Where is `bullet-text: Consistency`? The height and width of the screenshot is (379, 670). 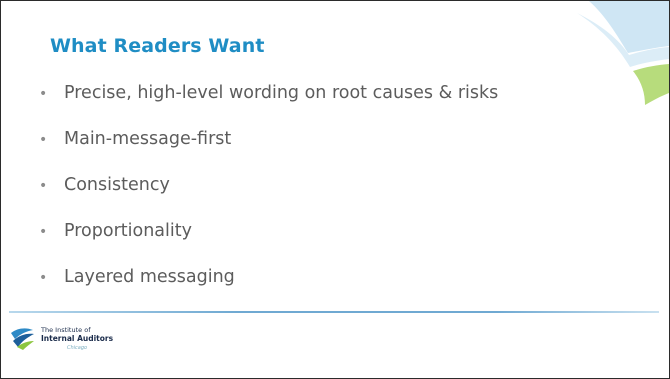
bullet-text: Consistency is located at coordinates (117, 185).